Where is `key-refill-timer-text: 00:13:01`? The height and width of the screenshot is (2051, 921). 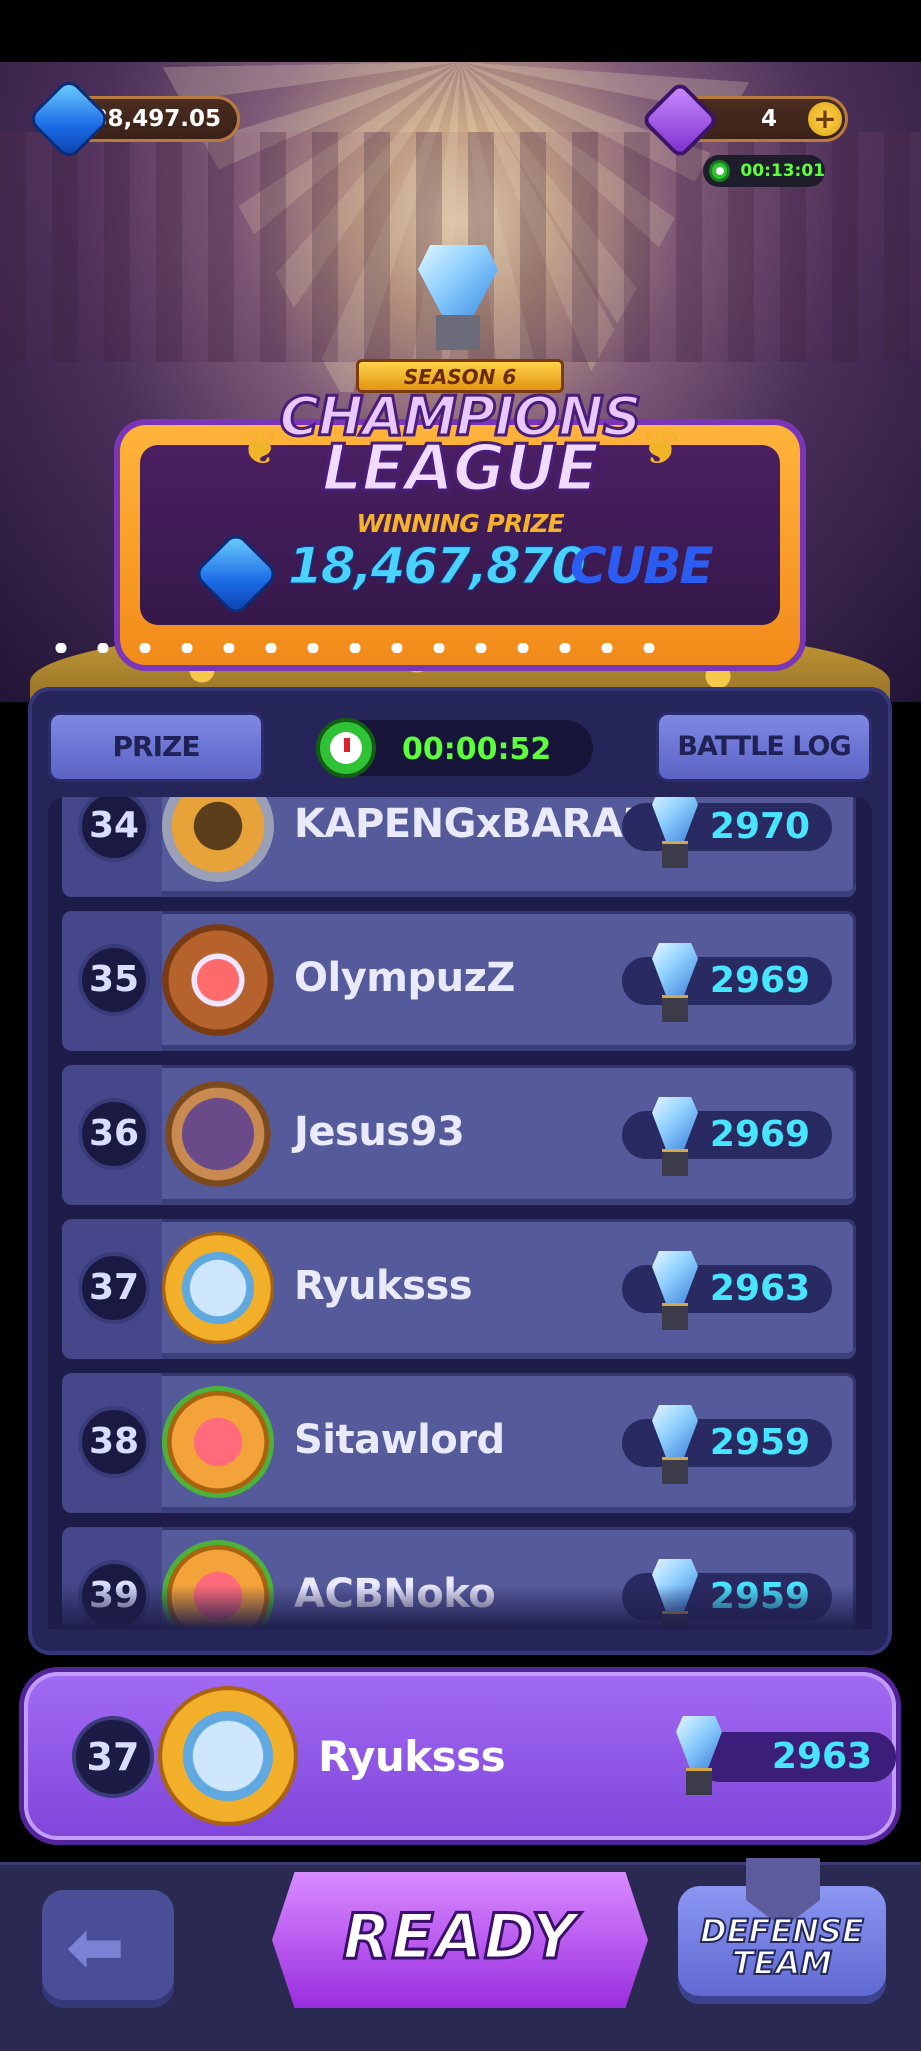
key-refill-timer-text: 00:13:01 is located at coordinates (782, 171).